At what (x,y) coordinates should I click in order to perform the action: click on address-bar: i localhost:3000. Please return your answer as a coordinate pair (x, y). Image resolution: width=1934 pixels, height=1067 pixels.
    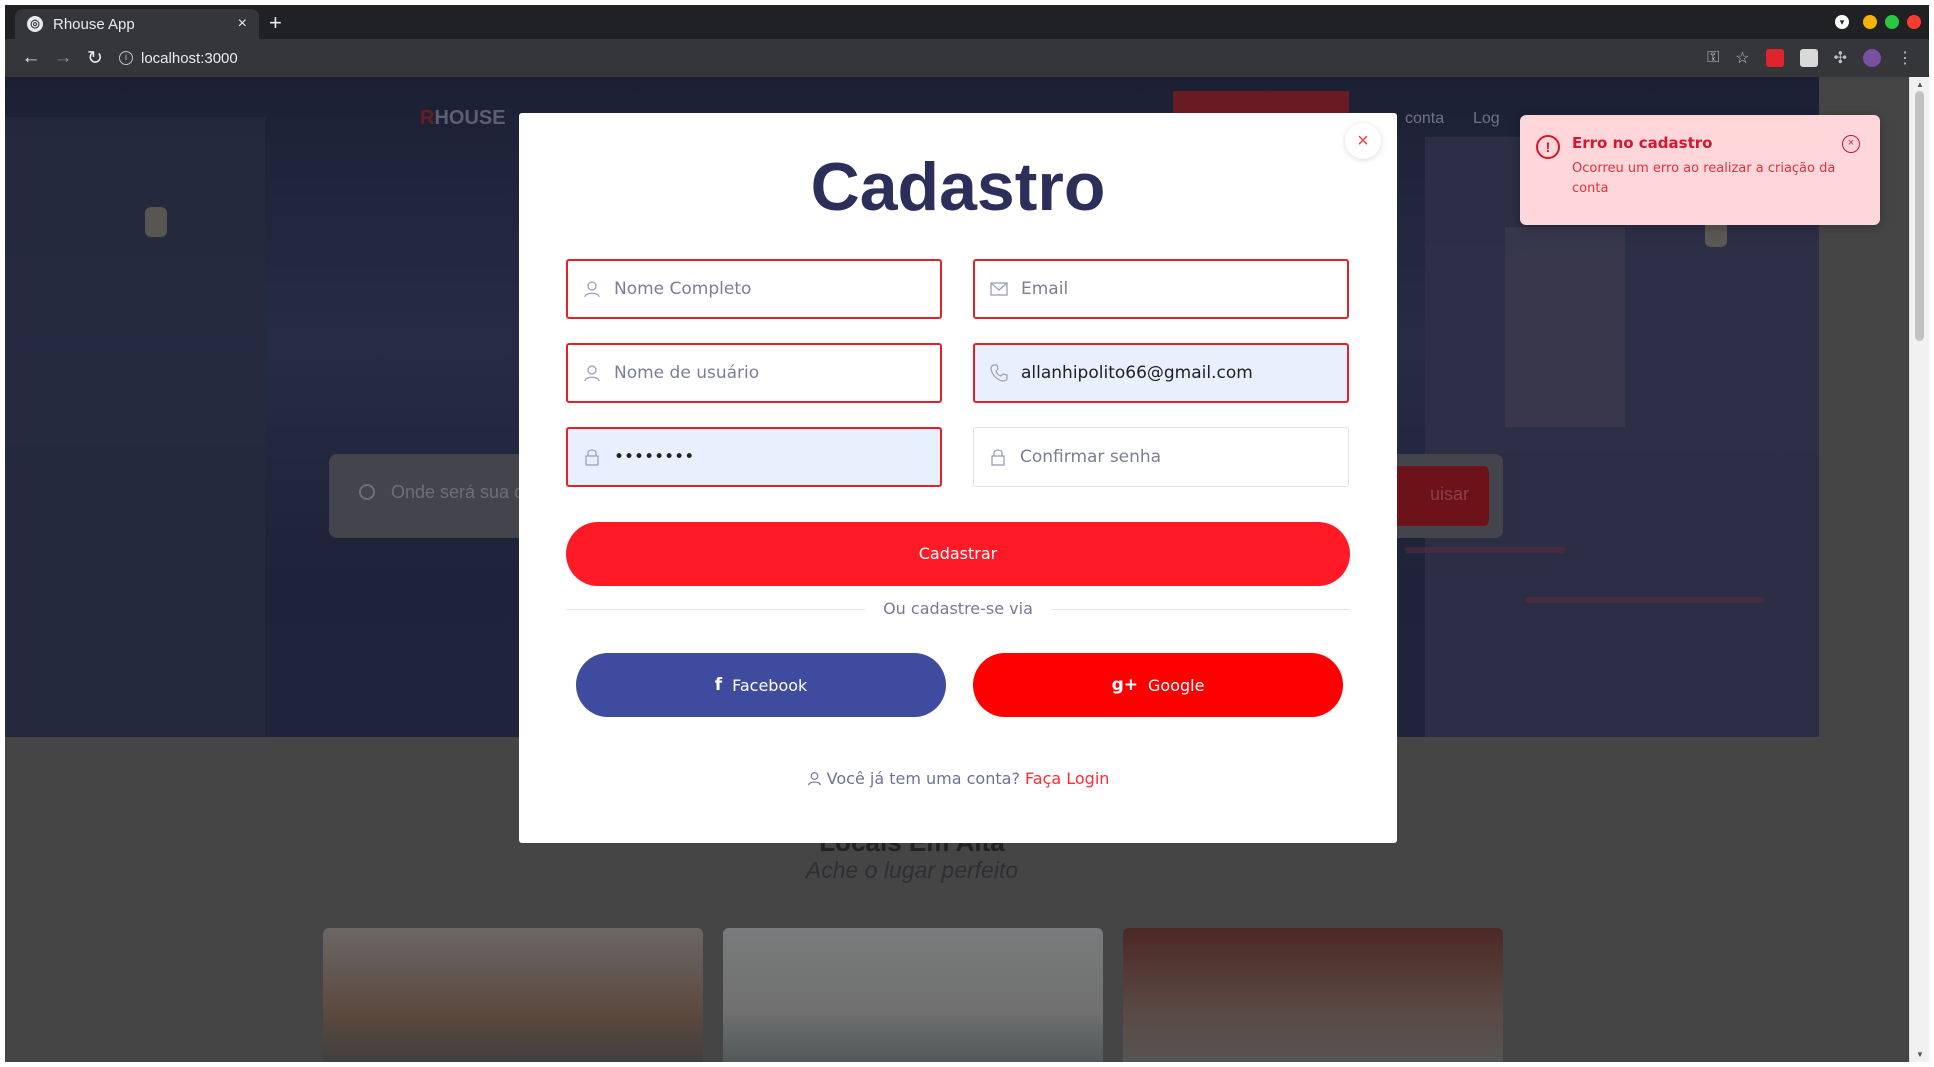
    Looking at the image, I should click on (178, 58).